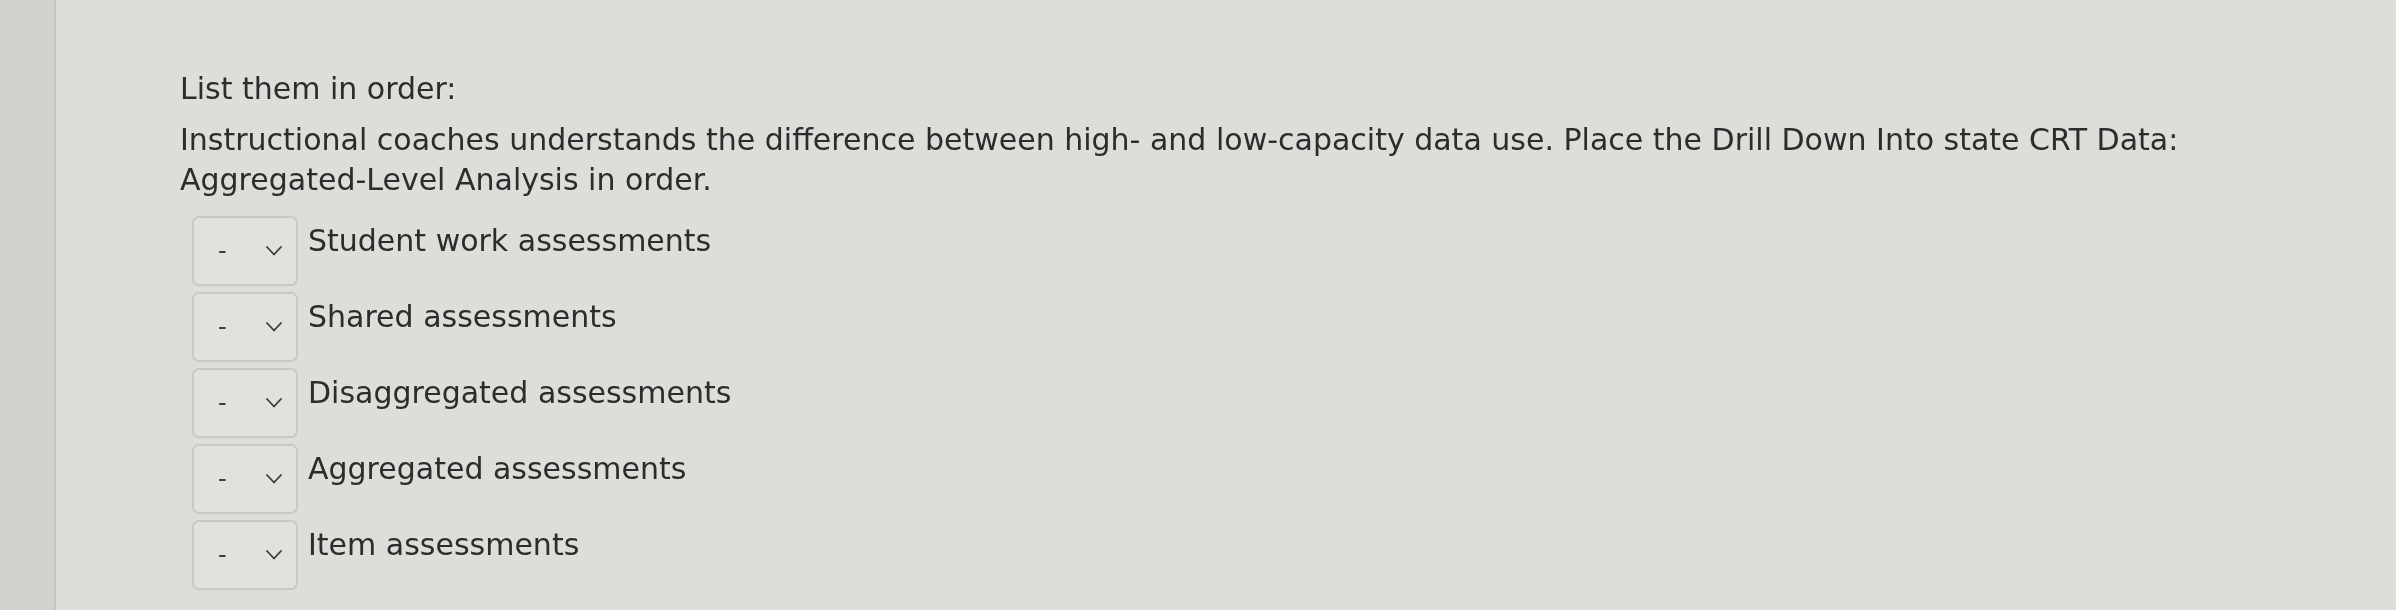 Image resolution: width=2396 pixels, height=610 pixels. I want to click on question-text: Instructional coaches understands the difference between high- and low-capacity data use. Place the Drill Down Into state CRT Data: Aggregated-Level Analysis in order., so click(1180, 160).